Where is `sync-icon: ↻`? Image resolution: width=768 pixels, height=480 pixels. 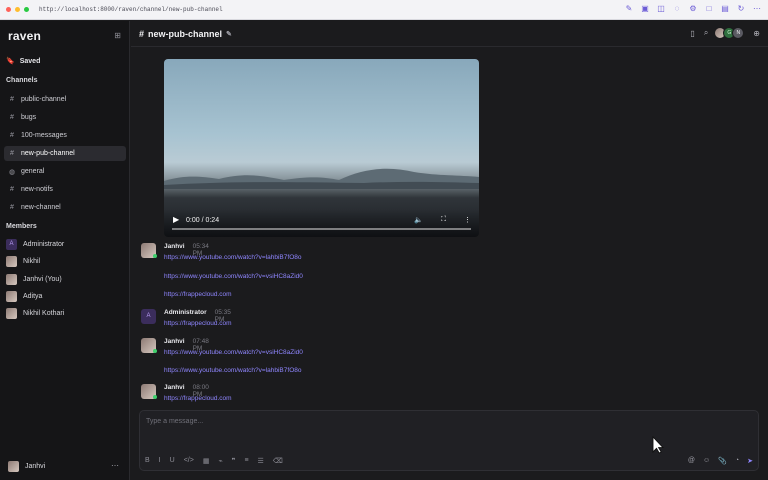 sync-icon: ↻ is located at coordinates (741, 9).